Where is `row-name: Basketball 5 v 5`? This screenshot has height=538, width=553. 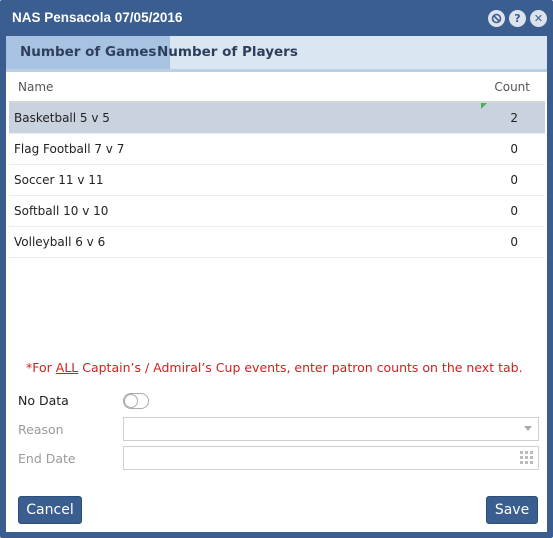
row-name: Basketball 5 v 5 is located at coordinates (62, 118).